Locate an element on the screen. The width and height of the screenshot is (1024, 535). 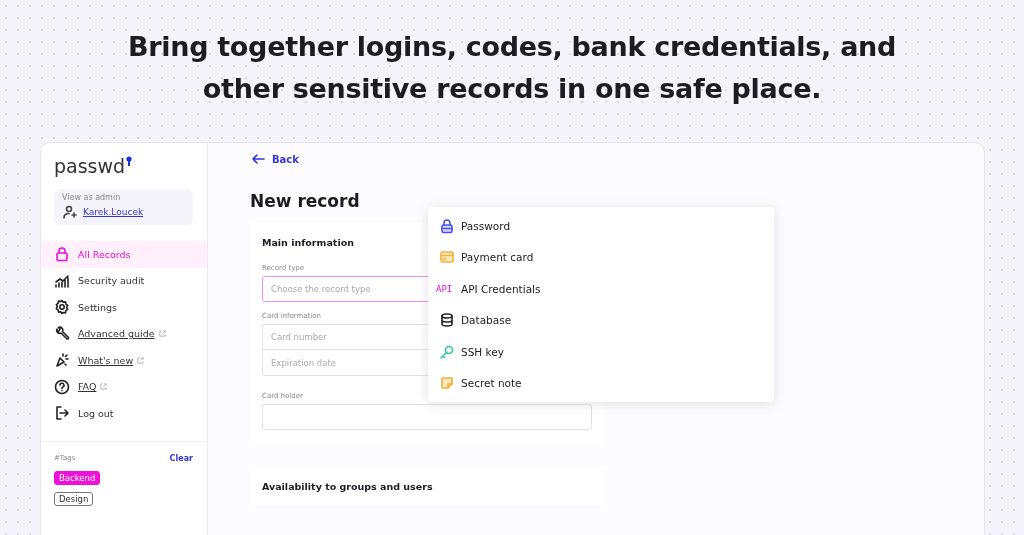
database-icon is located at coordinates (447, 320).